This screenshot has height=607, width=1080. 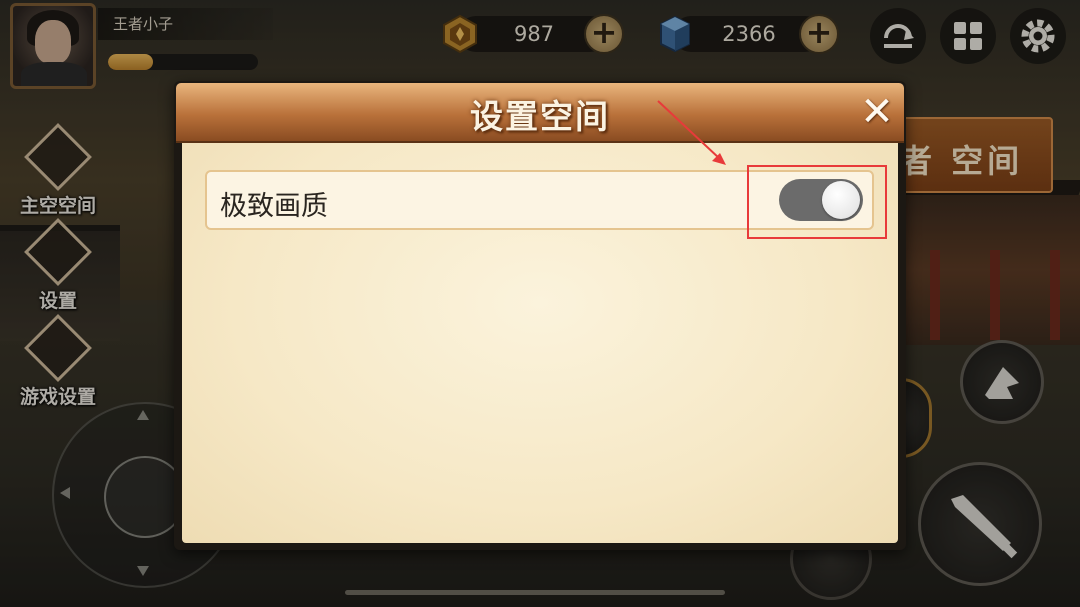 What do you see at coordinates (691, 132) in the screenshot?
I see `annotation-arrow-icon` at bounding box center [691, 132].